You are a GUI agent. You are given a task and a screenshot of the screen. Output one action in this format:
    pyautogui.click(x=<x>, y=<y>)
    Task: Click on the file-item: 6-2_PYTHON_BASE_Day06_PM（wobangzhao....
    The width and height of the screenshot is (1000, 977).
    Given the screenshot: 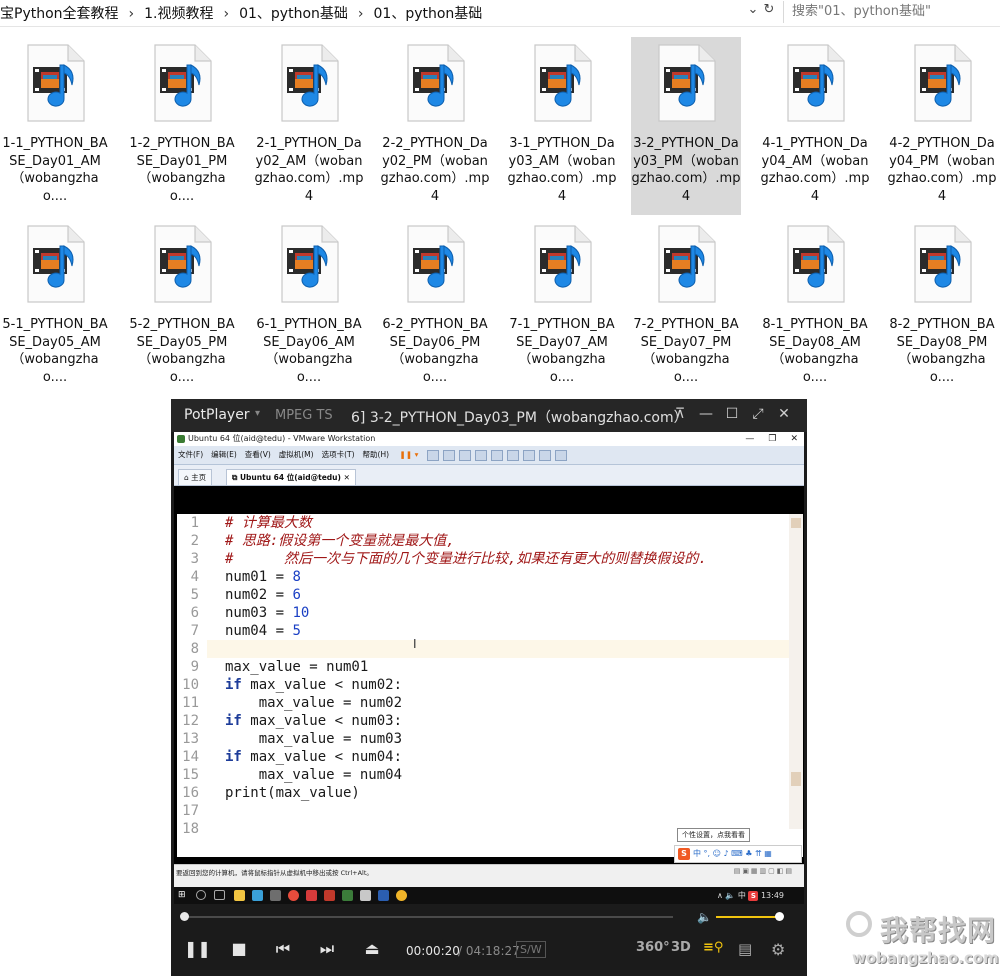 What is the action you would take?
    pyautogui.click(x=435, y=302)
    